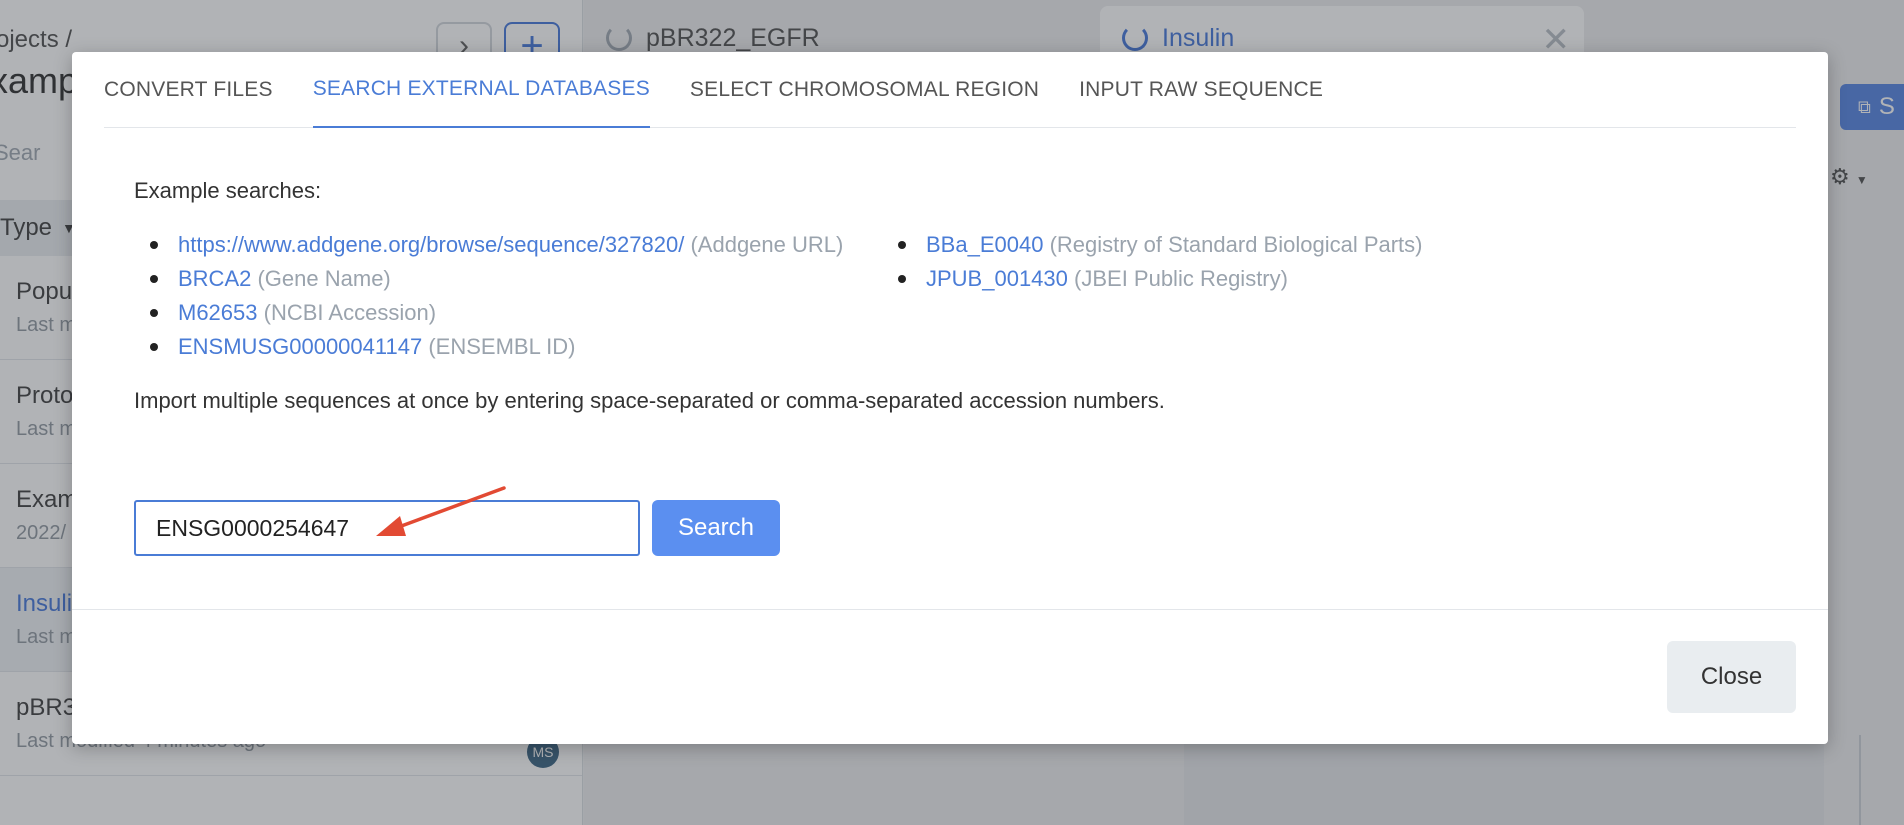 The image size is (1904, 825). Describe the element at coordinates (228, 190) in the screenshot. I see `examples-label: Example searches:` at that location.